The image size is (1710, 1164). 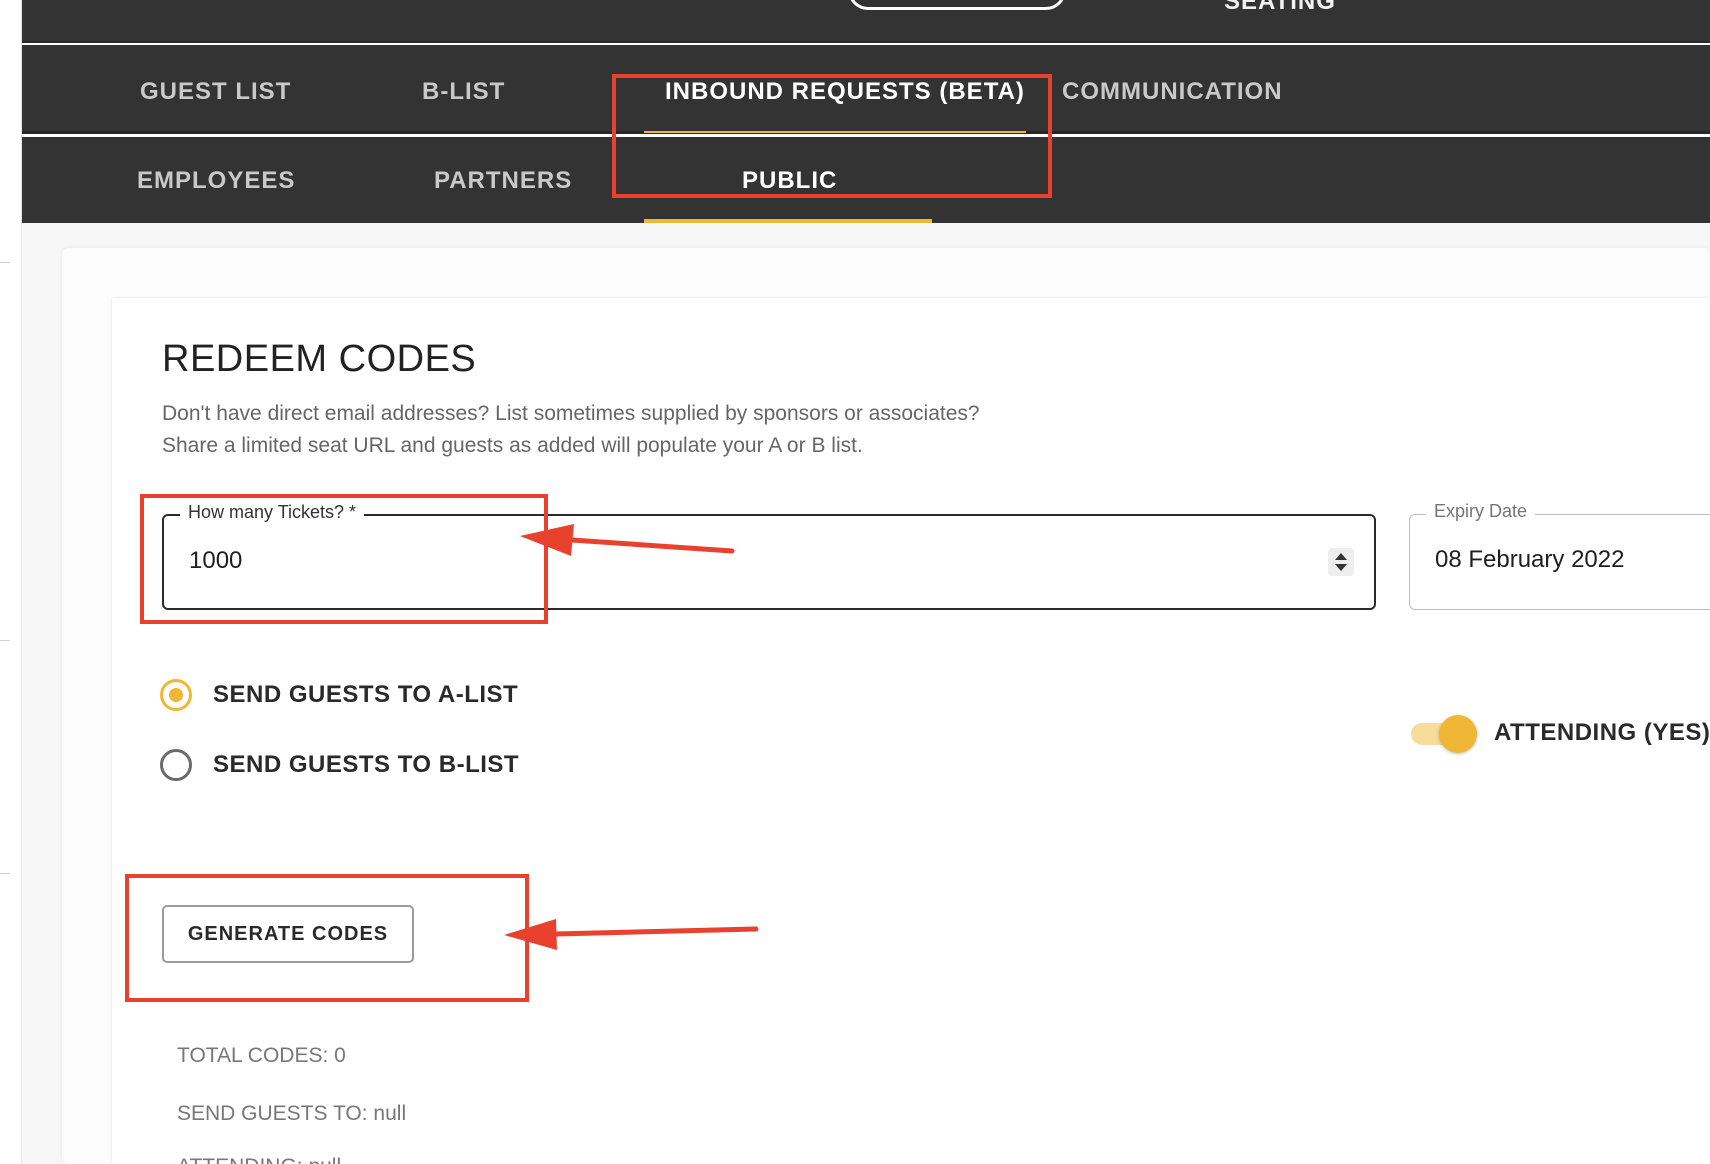 What do you see at coordinates (463, 92) in the screenshot?
I see `tab-b-list: B-LIST` at bounding box center [463, 92].